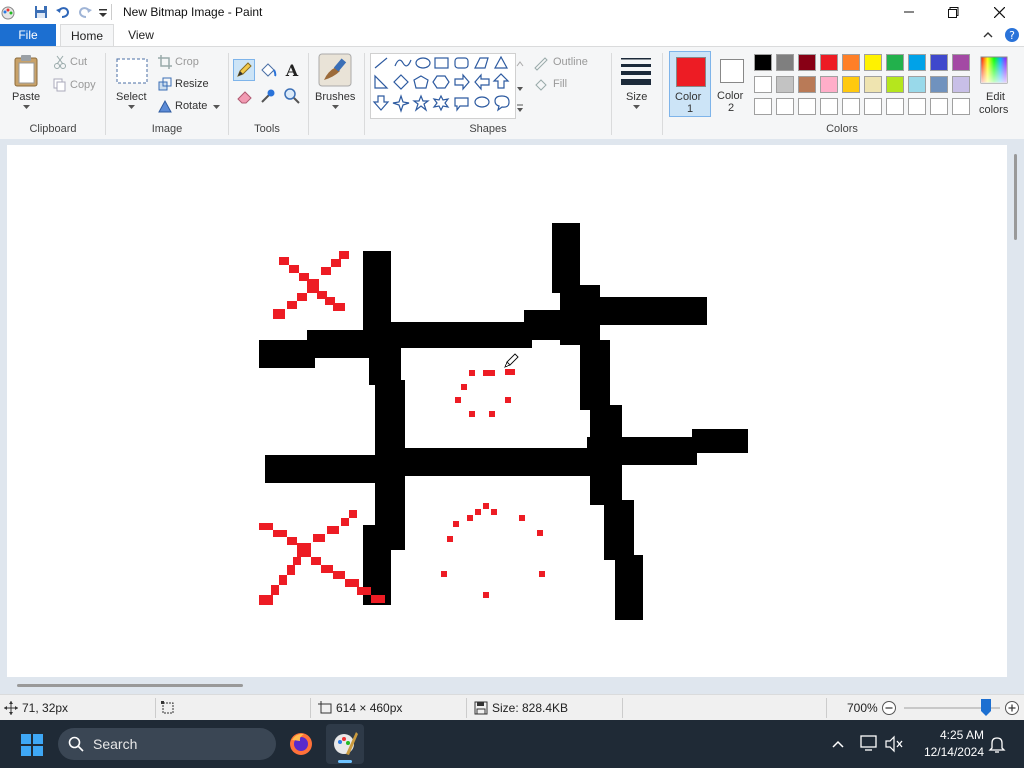 This screenshot has height=768, width=1024. I want to click on clock-time: 4:25 AM, so click(955, 735).